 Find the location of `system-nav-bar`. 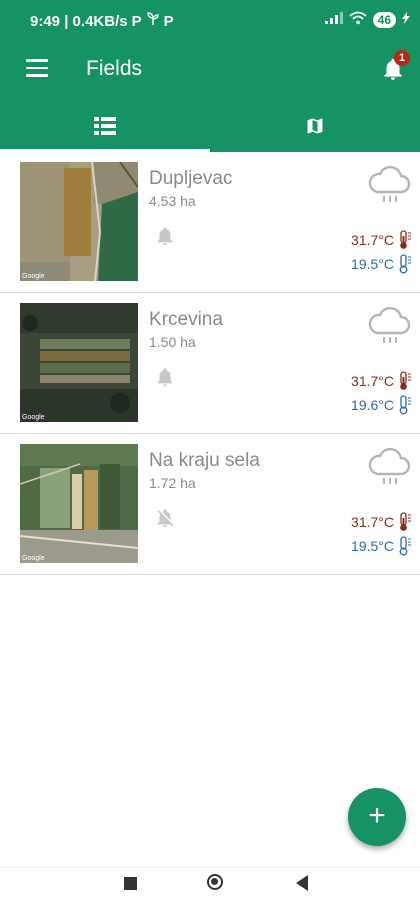

system-nav-bar is located at coordinates (210, 883).